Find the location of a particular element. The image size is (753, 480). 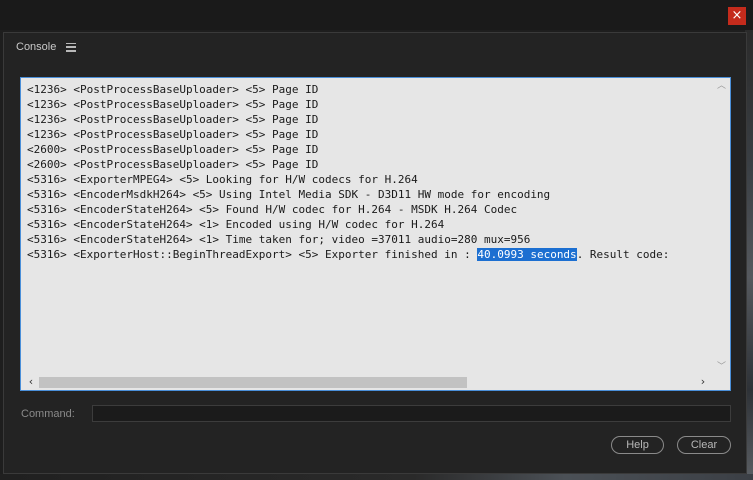

hamburger-menu-icon is located at coordinates (71, 47).